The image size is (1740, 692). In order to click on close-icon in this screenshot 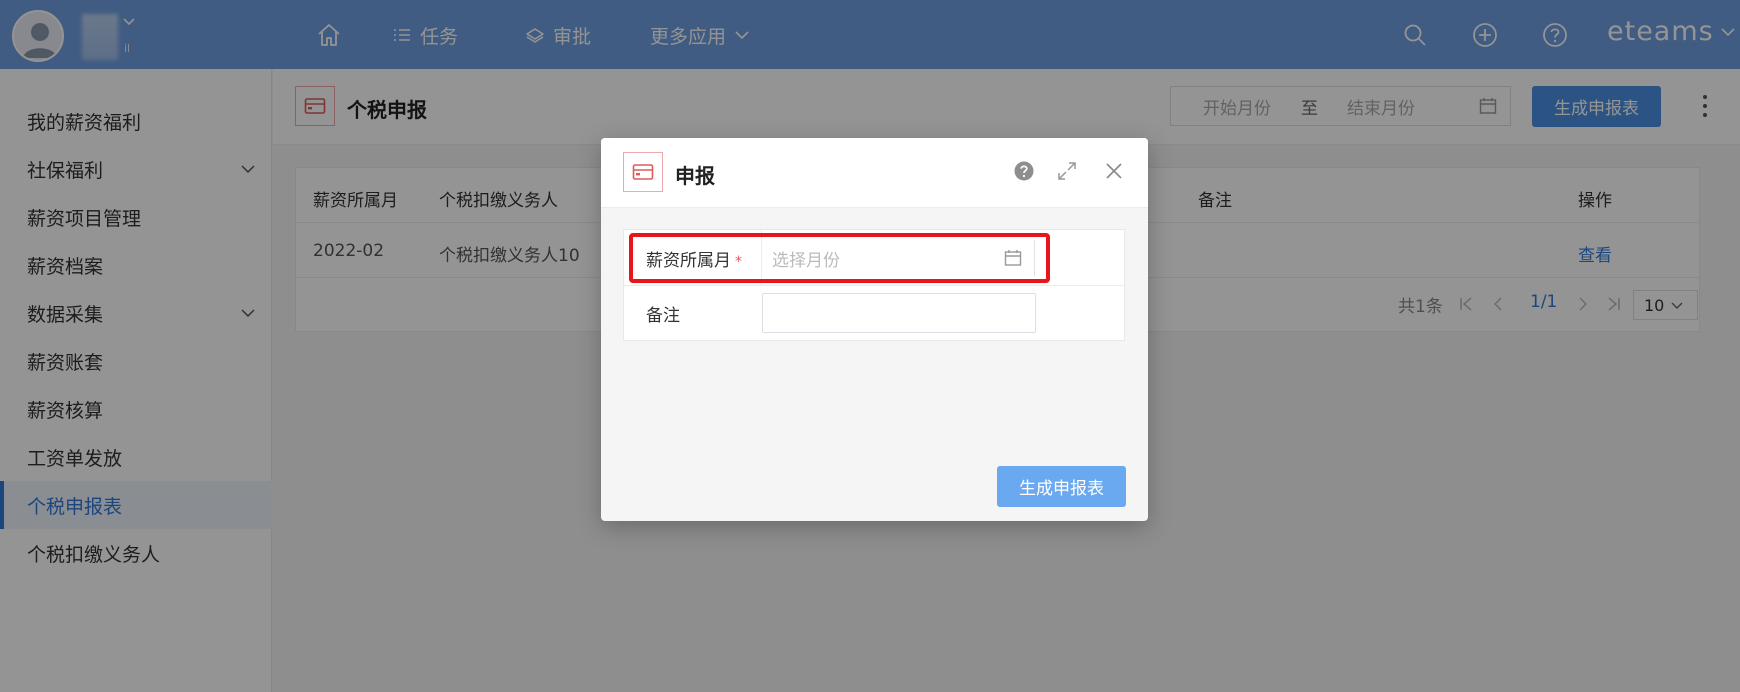, I will do `click(1114, 171)`.